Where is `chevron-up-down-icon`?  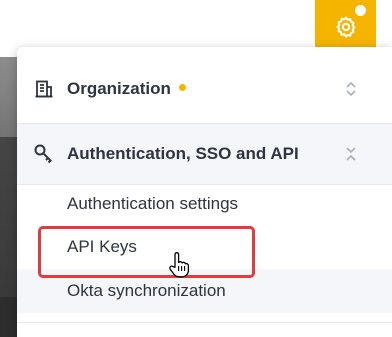
chevron-up-down-icon is located at coordinates (351, 89).